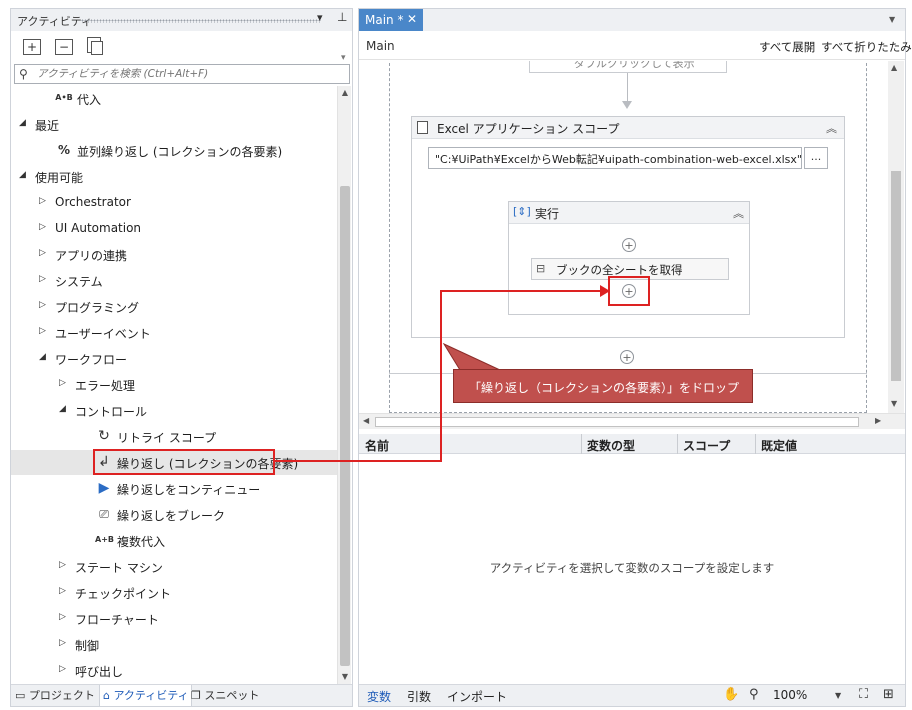 The height and width of the screenshot is (710, 912). I want to click on tree-item: ▷ アプリの連携, so click(174, 254).